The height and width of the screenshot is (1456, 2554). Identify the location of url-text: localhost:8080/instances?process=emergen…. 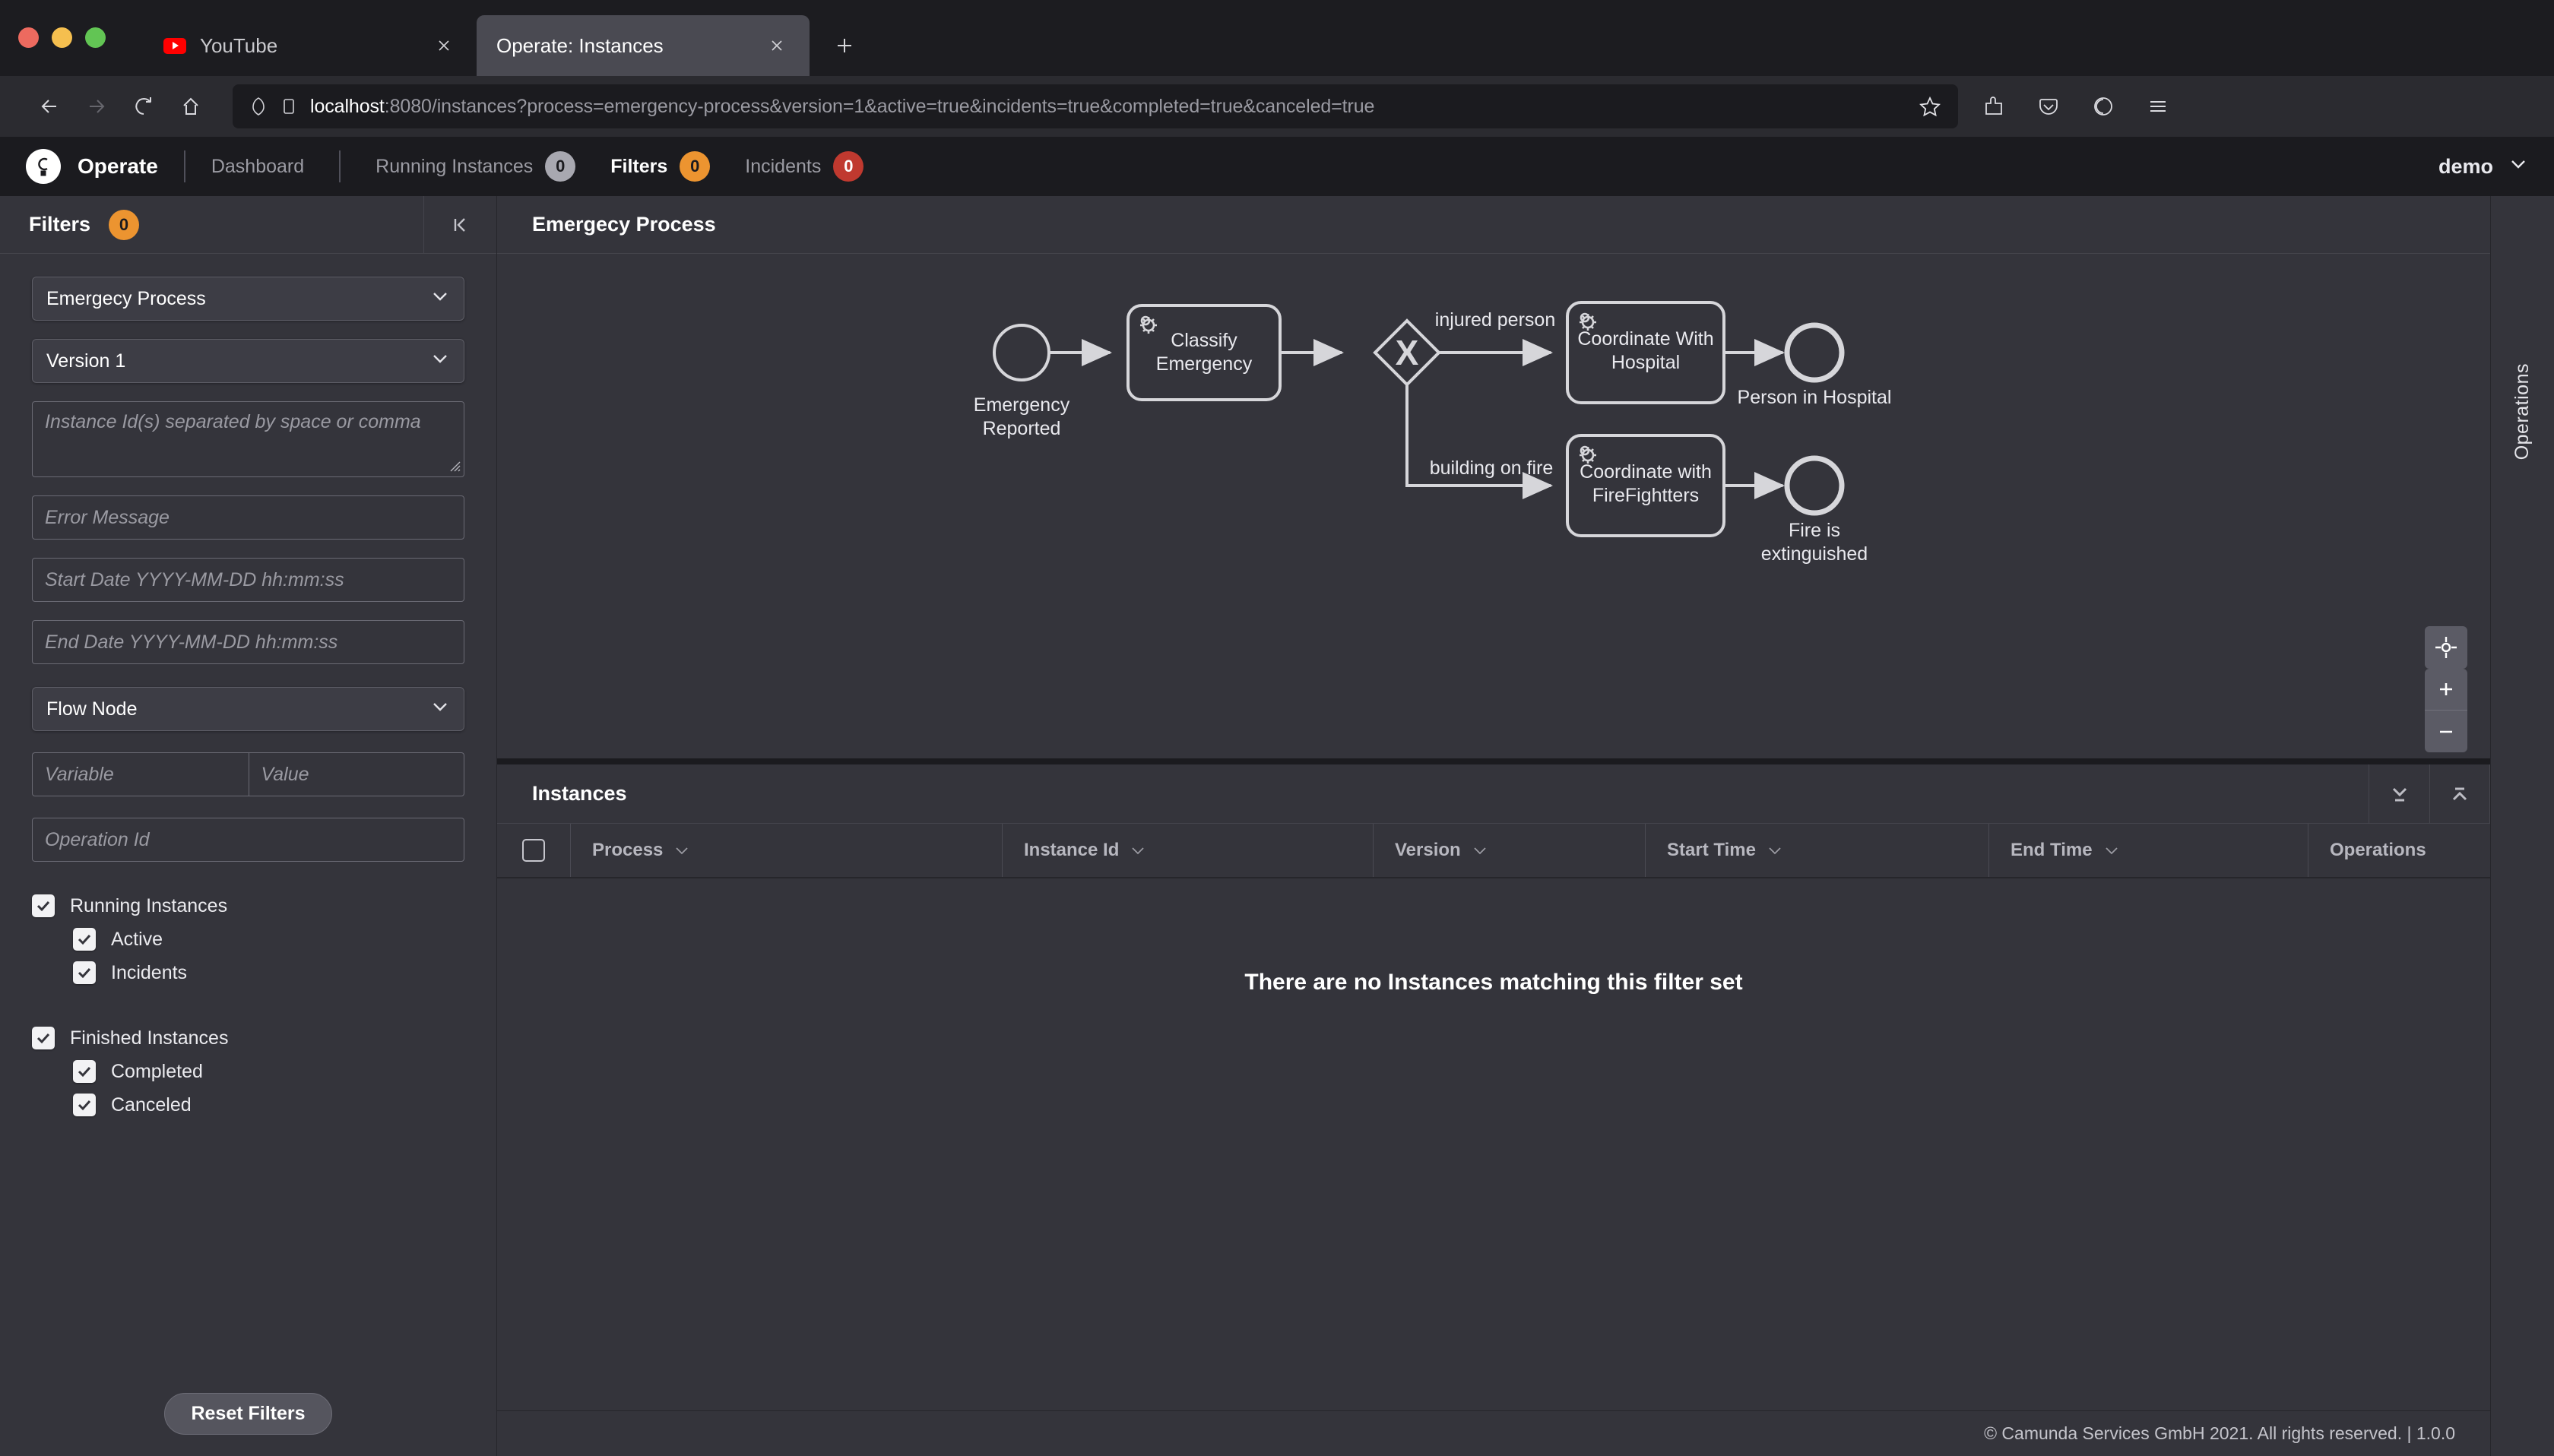
(1108, 107).